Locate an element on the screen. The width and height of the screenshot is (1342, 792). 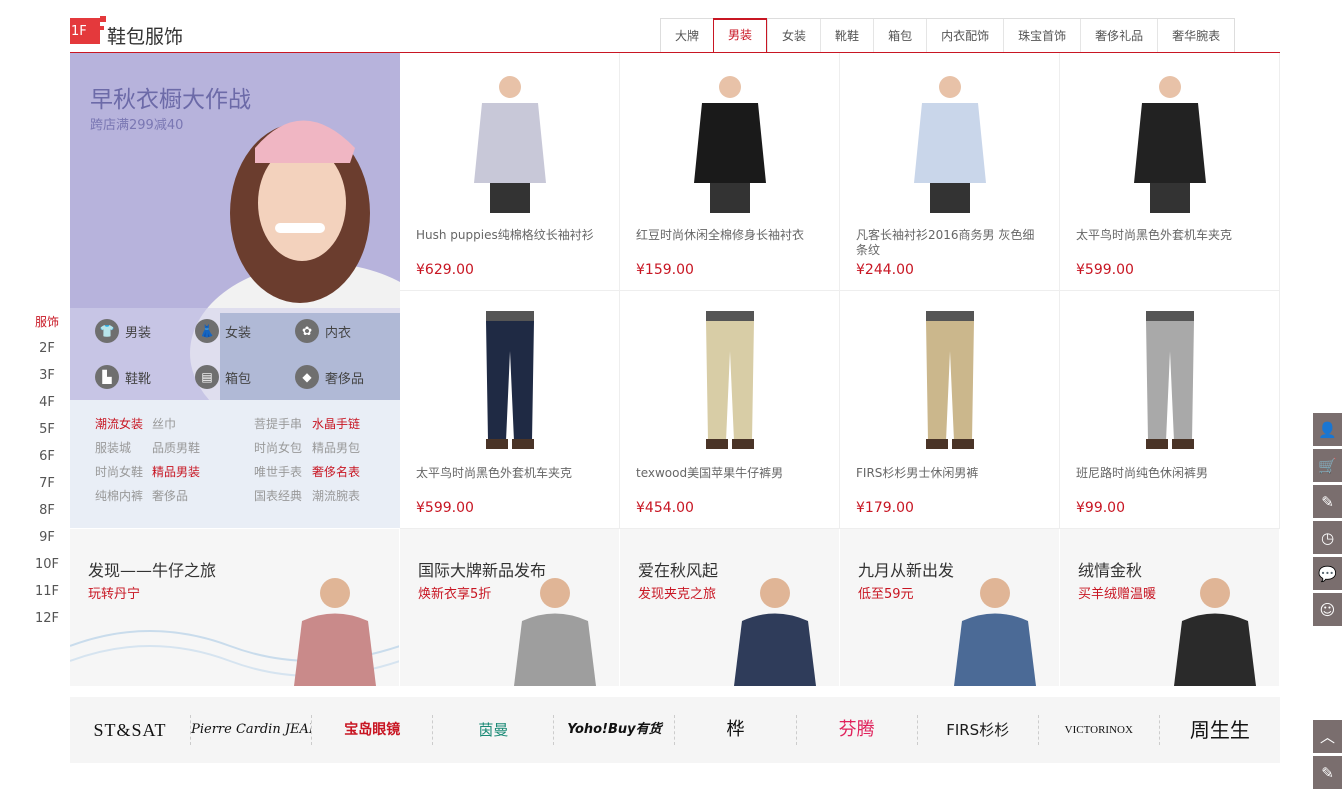
product-name: Hush puppies纯棉格纹长袖衬衫 is located at coordinates (511, 235).